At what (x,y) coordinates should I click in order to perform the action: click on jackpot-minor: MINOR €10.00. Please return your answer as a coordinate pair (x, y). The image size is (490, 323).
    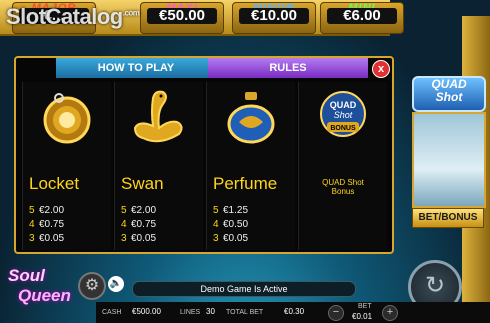
    Looking at the image, I should click on (274, 18).